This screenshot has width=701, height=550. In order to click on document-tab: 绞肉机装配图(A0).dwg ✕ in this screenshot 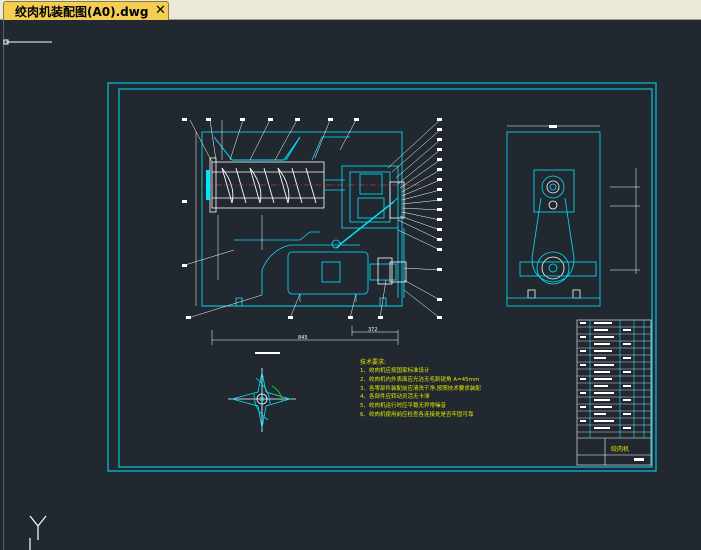, I will do `click(86, 10)`.